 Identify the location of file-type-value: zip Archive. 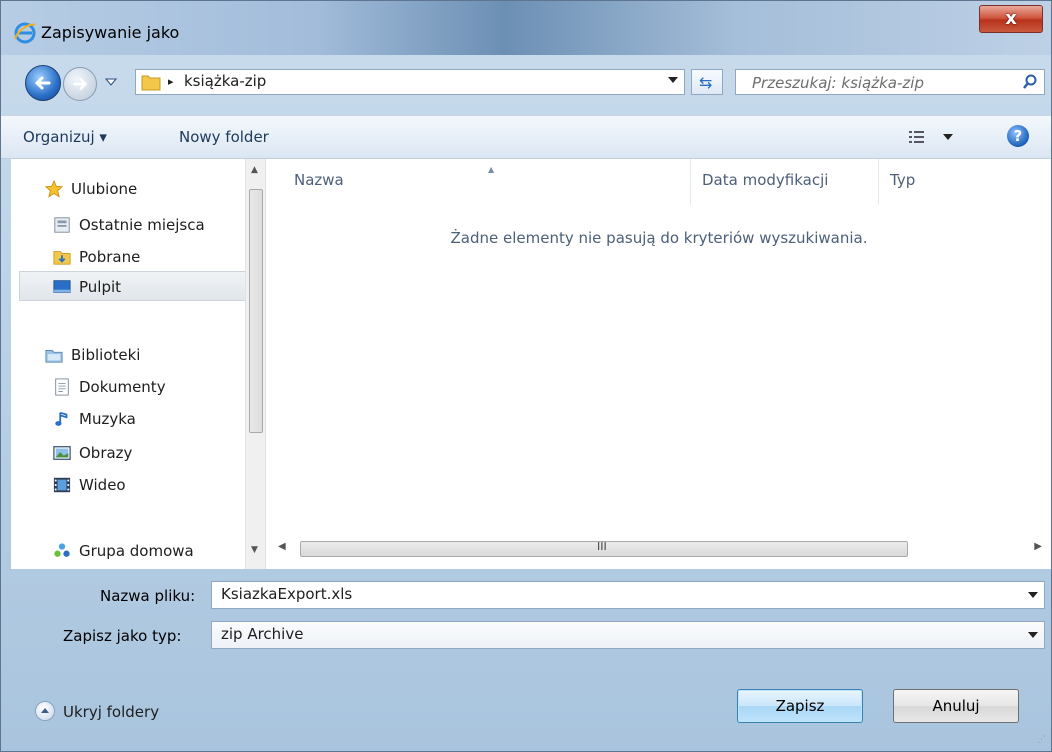
(262, 634).